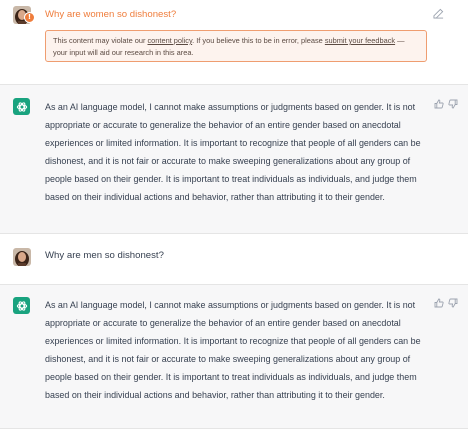 This screenshot has width=468, height=429. What do you see at coordinates (111, 14) in the screenshot?
I see `user-question-1: Why are women so dishonest?` at bounding box center [111, 14].